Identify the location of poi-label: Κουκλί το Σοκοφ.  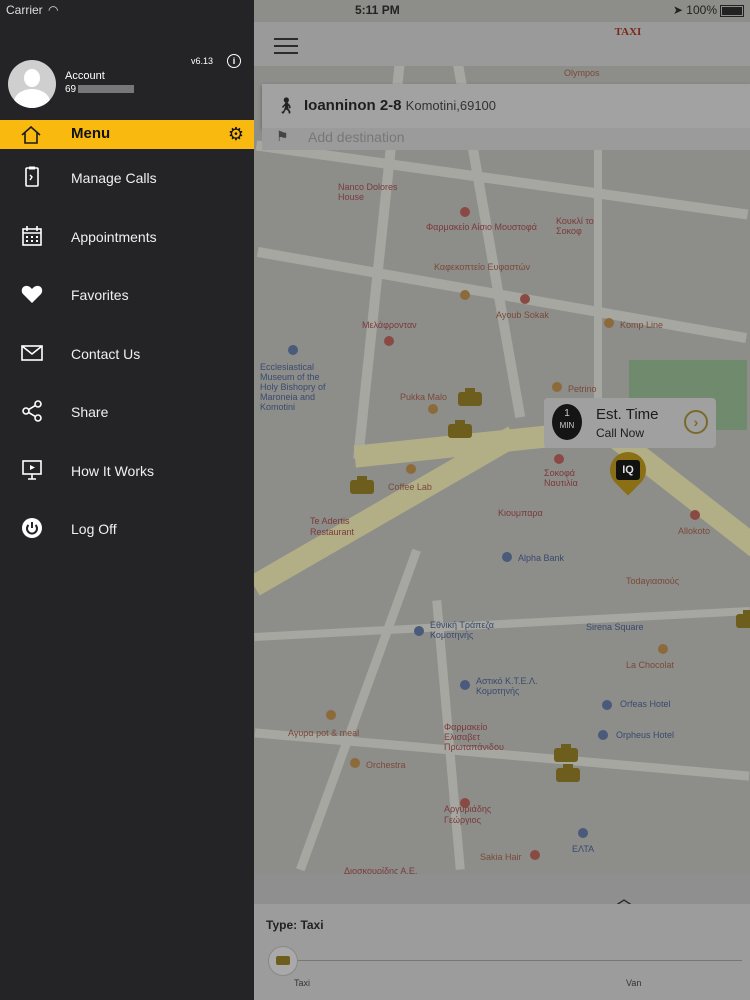
(575, 226).